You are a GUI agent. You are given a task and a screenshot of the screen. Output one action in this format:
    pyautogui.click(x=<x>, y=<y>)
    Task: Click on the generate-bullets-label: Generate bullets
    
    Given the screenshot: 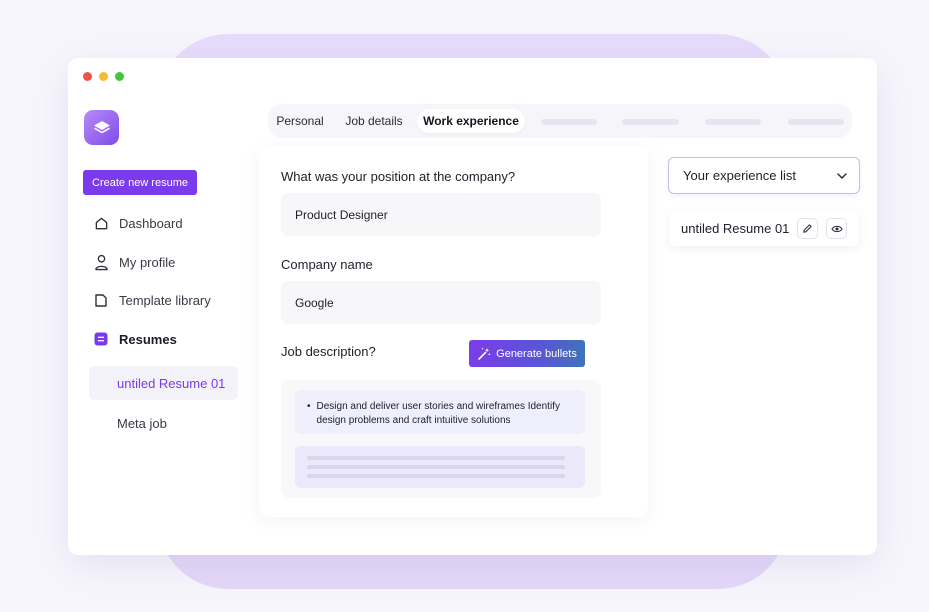 What is the action you would take?
    pyautogui.click(x=536, y=353)
    